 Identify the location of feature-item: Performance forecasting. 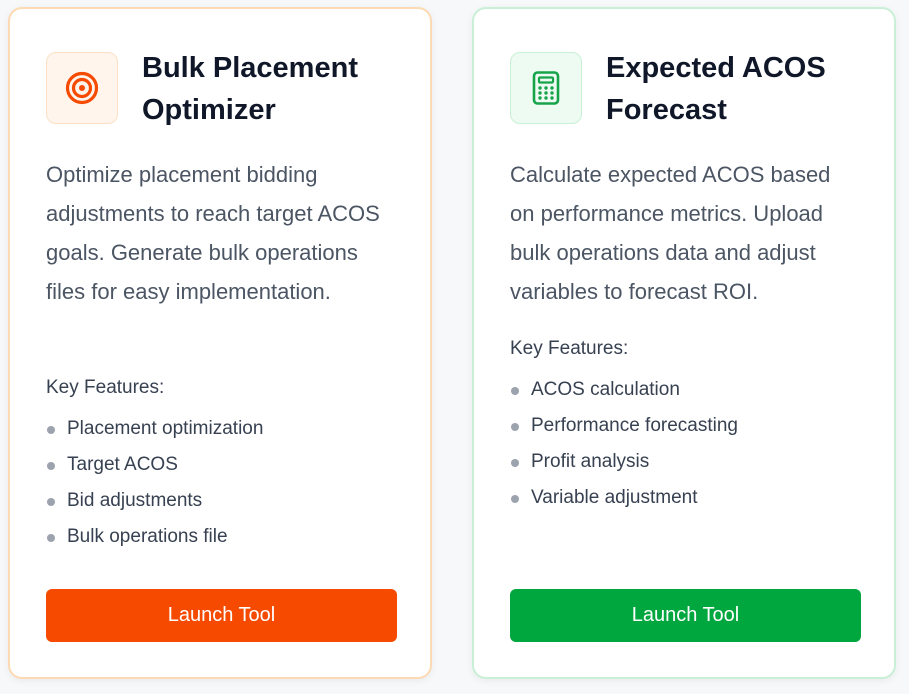
(624, 432).